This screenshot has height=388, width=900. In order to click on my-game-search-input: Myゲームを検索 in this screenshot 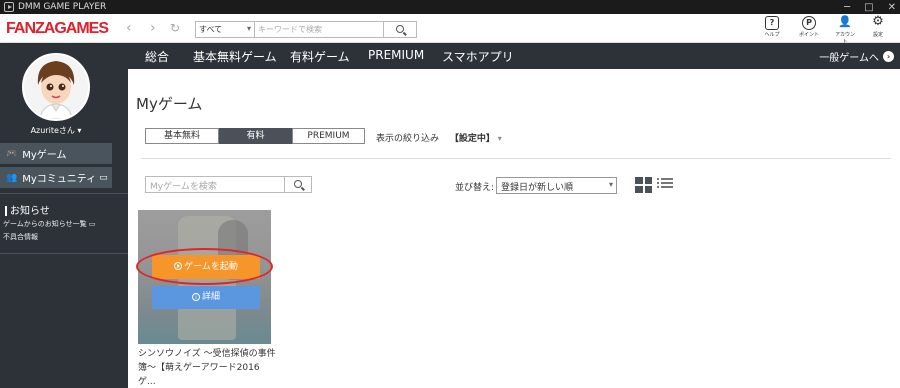, I will do `click(215, 184)`.